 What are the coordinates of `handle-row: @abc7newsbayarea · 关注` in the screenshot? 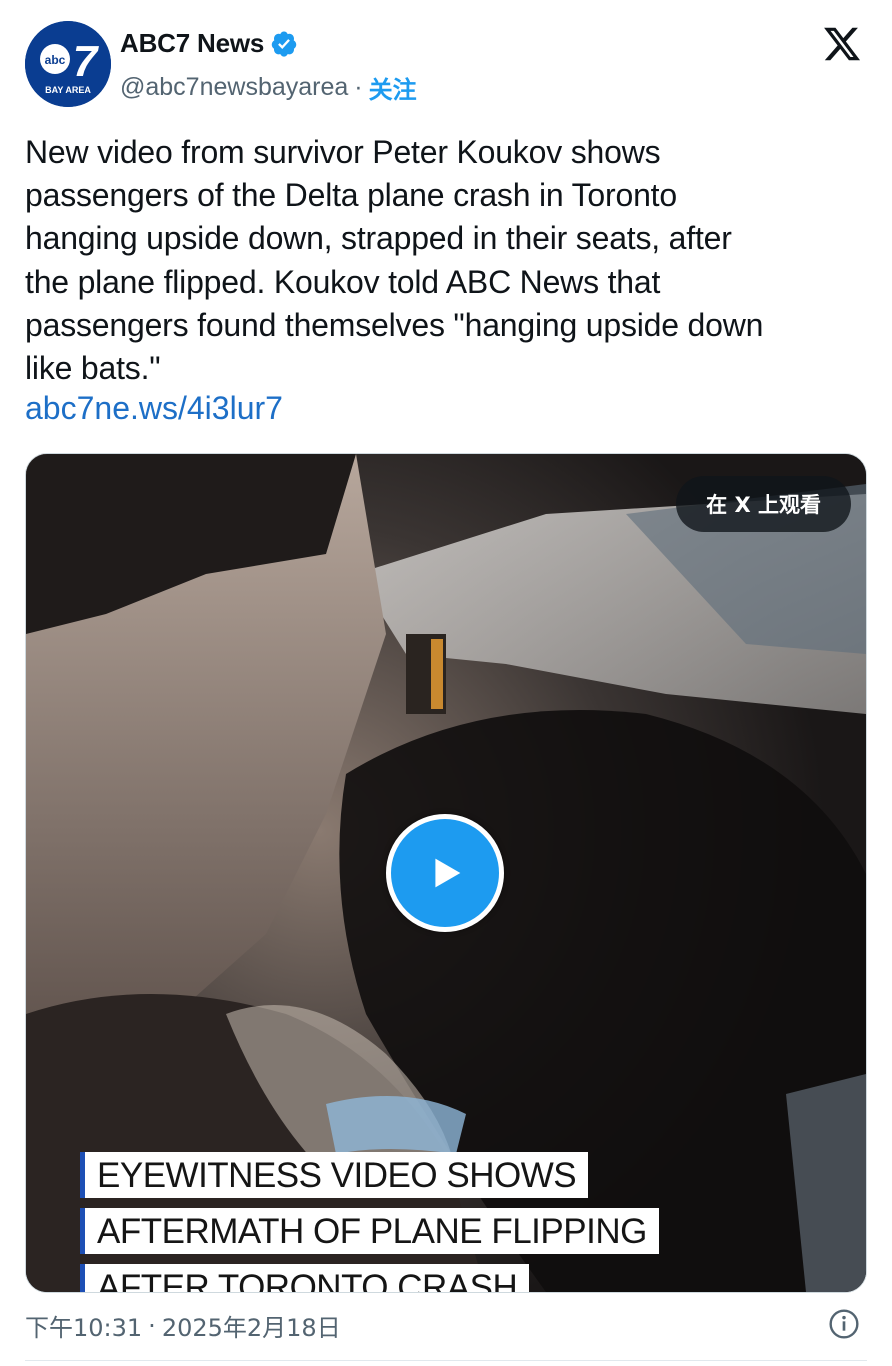 It's located at (268, 87).